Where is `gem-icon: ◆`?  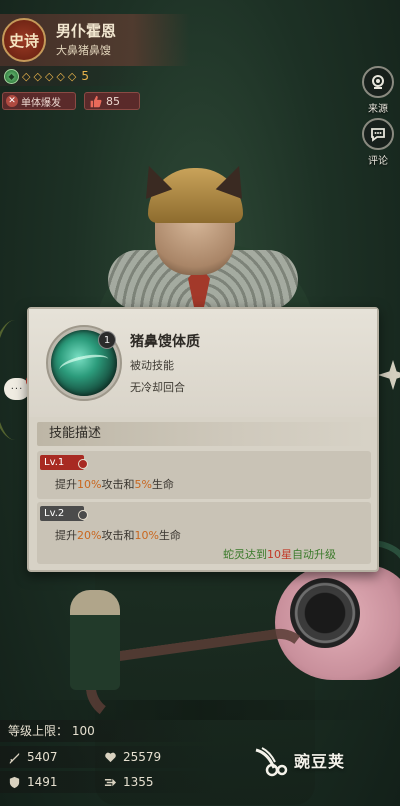 gem-icon: ◆ is located at coordinates (11, 76).